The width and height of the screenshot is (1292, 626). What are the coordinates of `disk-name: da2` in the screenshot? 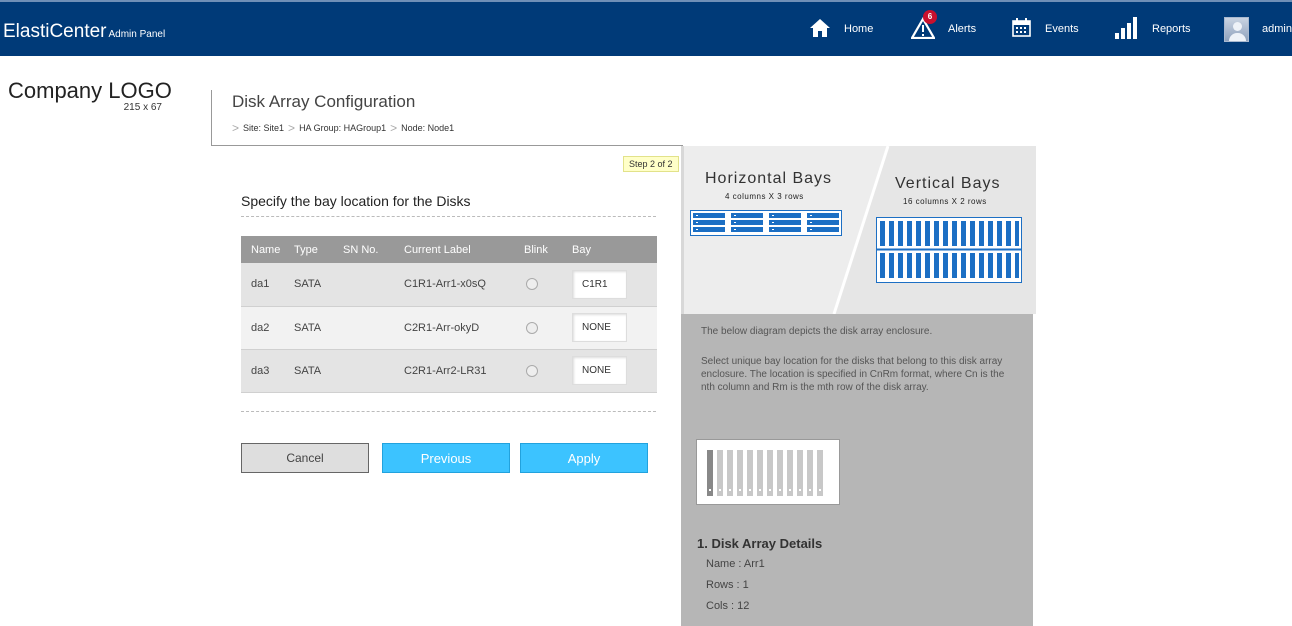 It's located at (267, 328).